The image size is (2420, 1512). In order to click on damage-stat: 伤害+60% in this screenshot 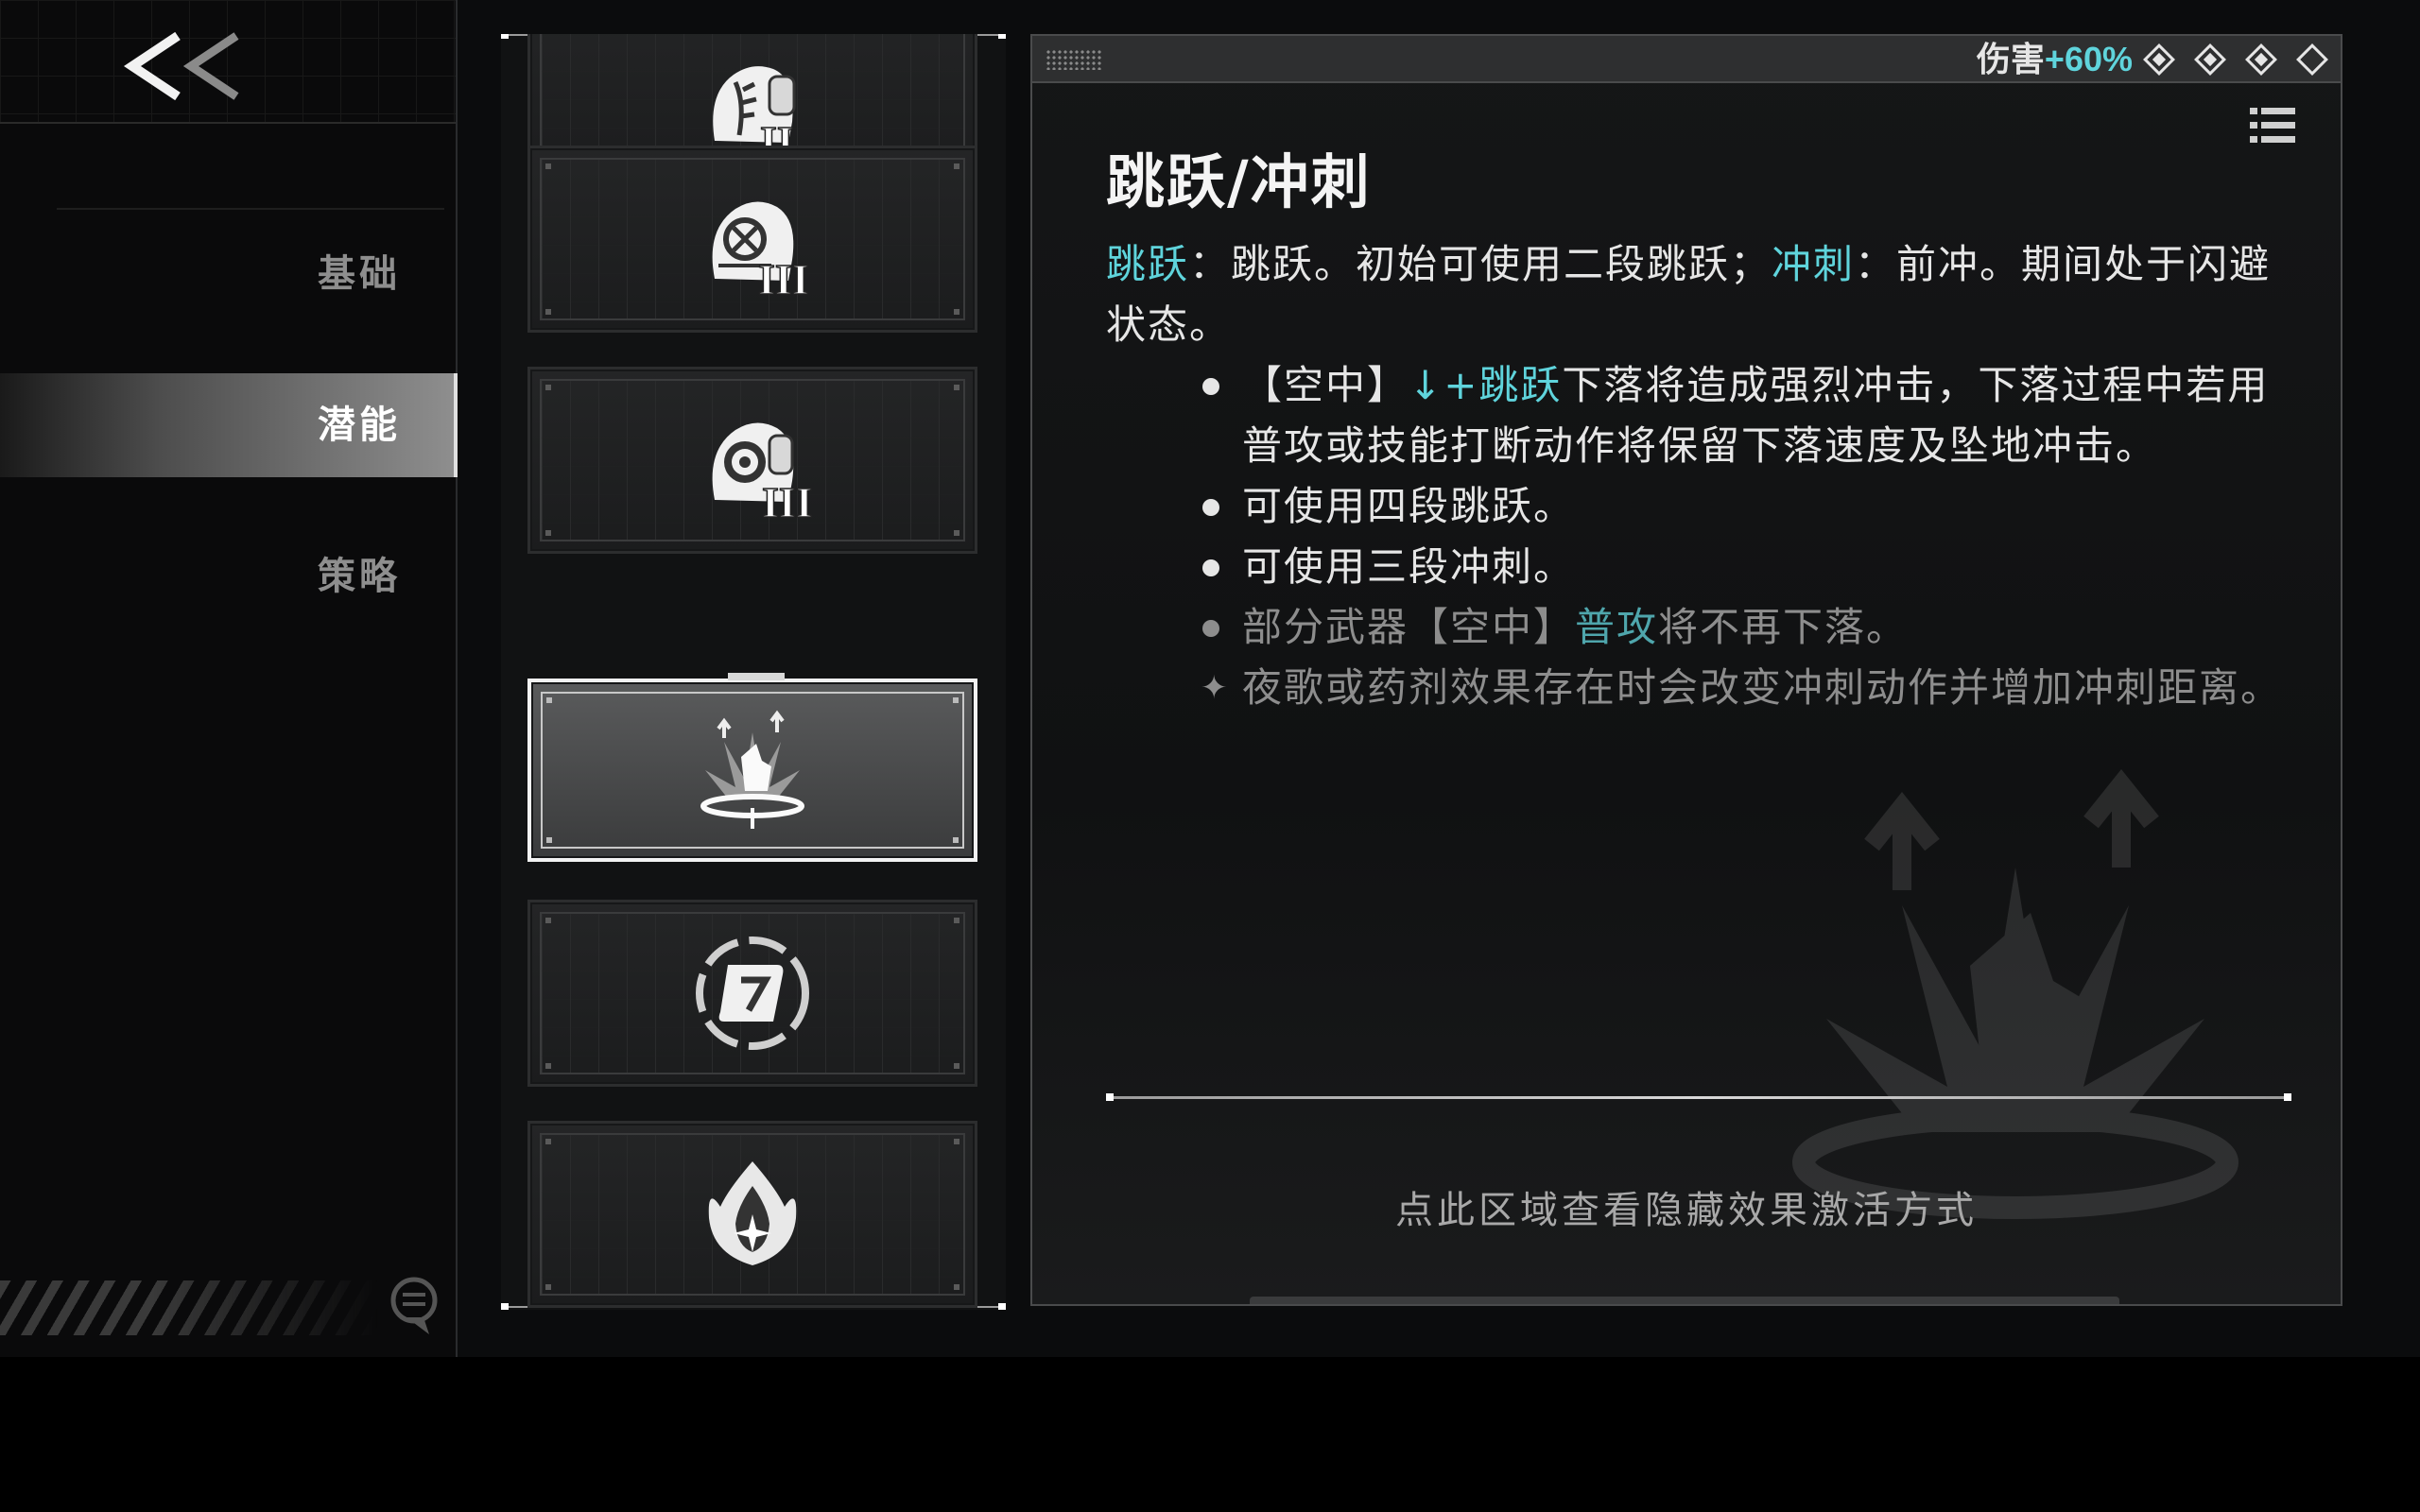, I will do `click(2055, 59)`.